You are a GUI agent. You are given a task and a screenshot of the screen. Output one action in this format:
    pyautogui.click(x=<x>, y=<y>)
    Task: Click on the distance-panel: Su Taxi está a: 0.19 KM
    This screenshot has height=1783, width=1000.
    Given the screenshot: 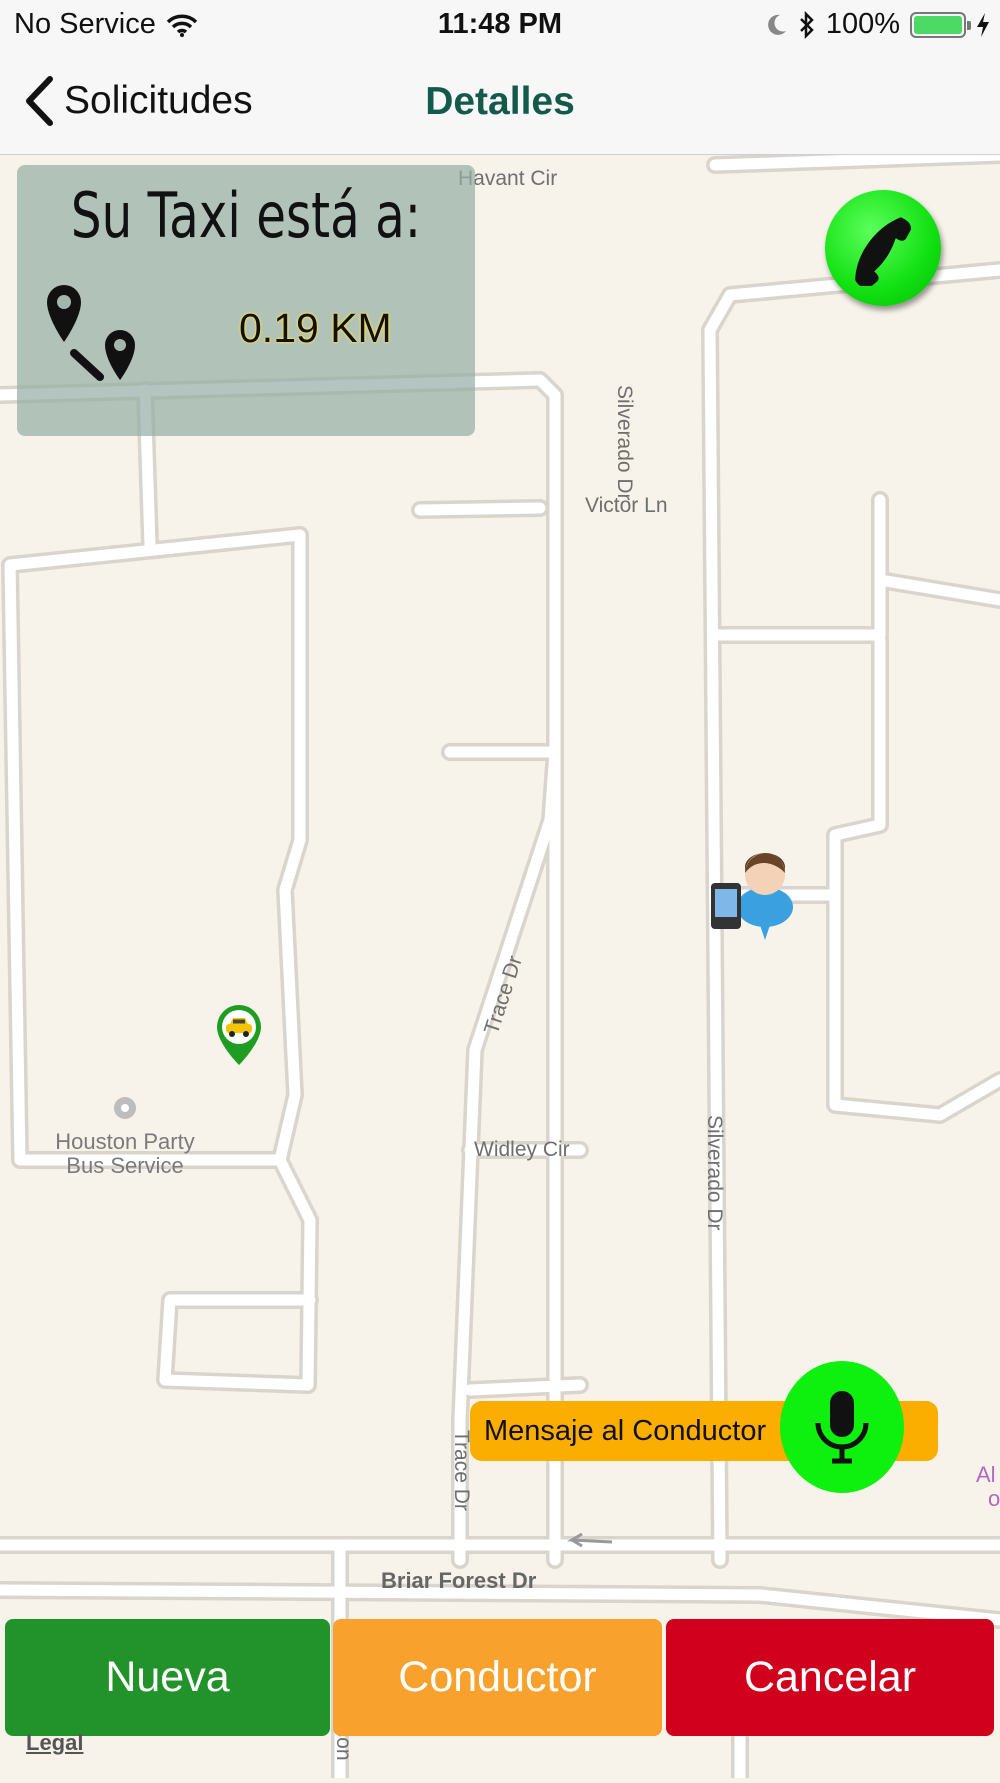 What is the action you would take?
    pyautogui.click(x=246, y=300)
    